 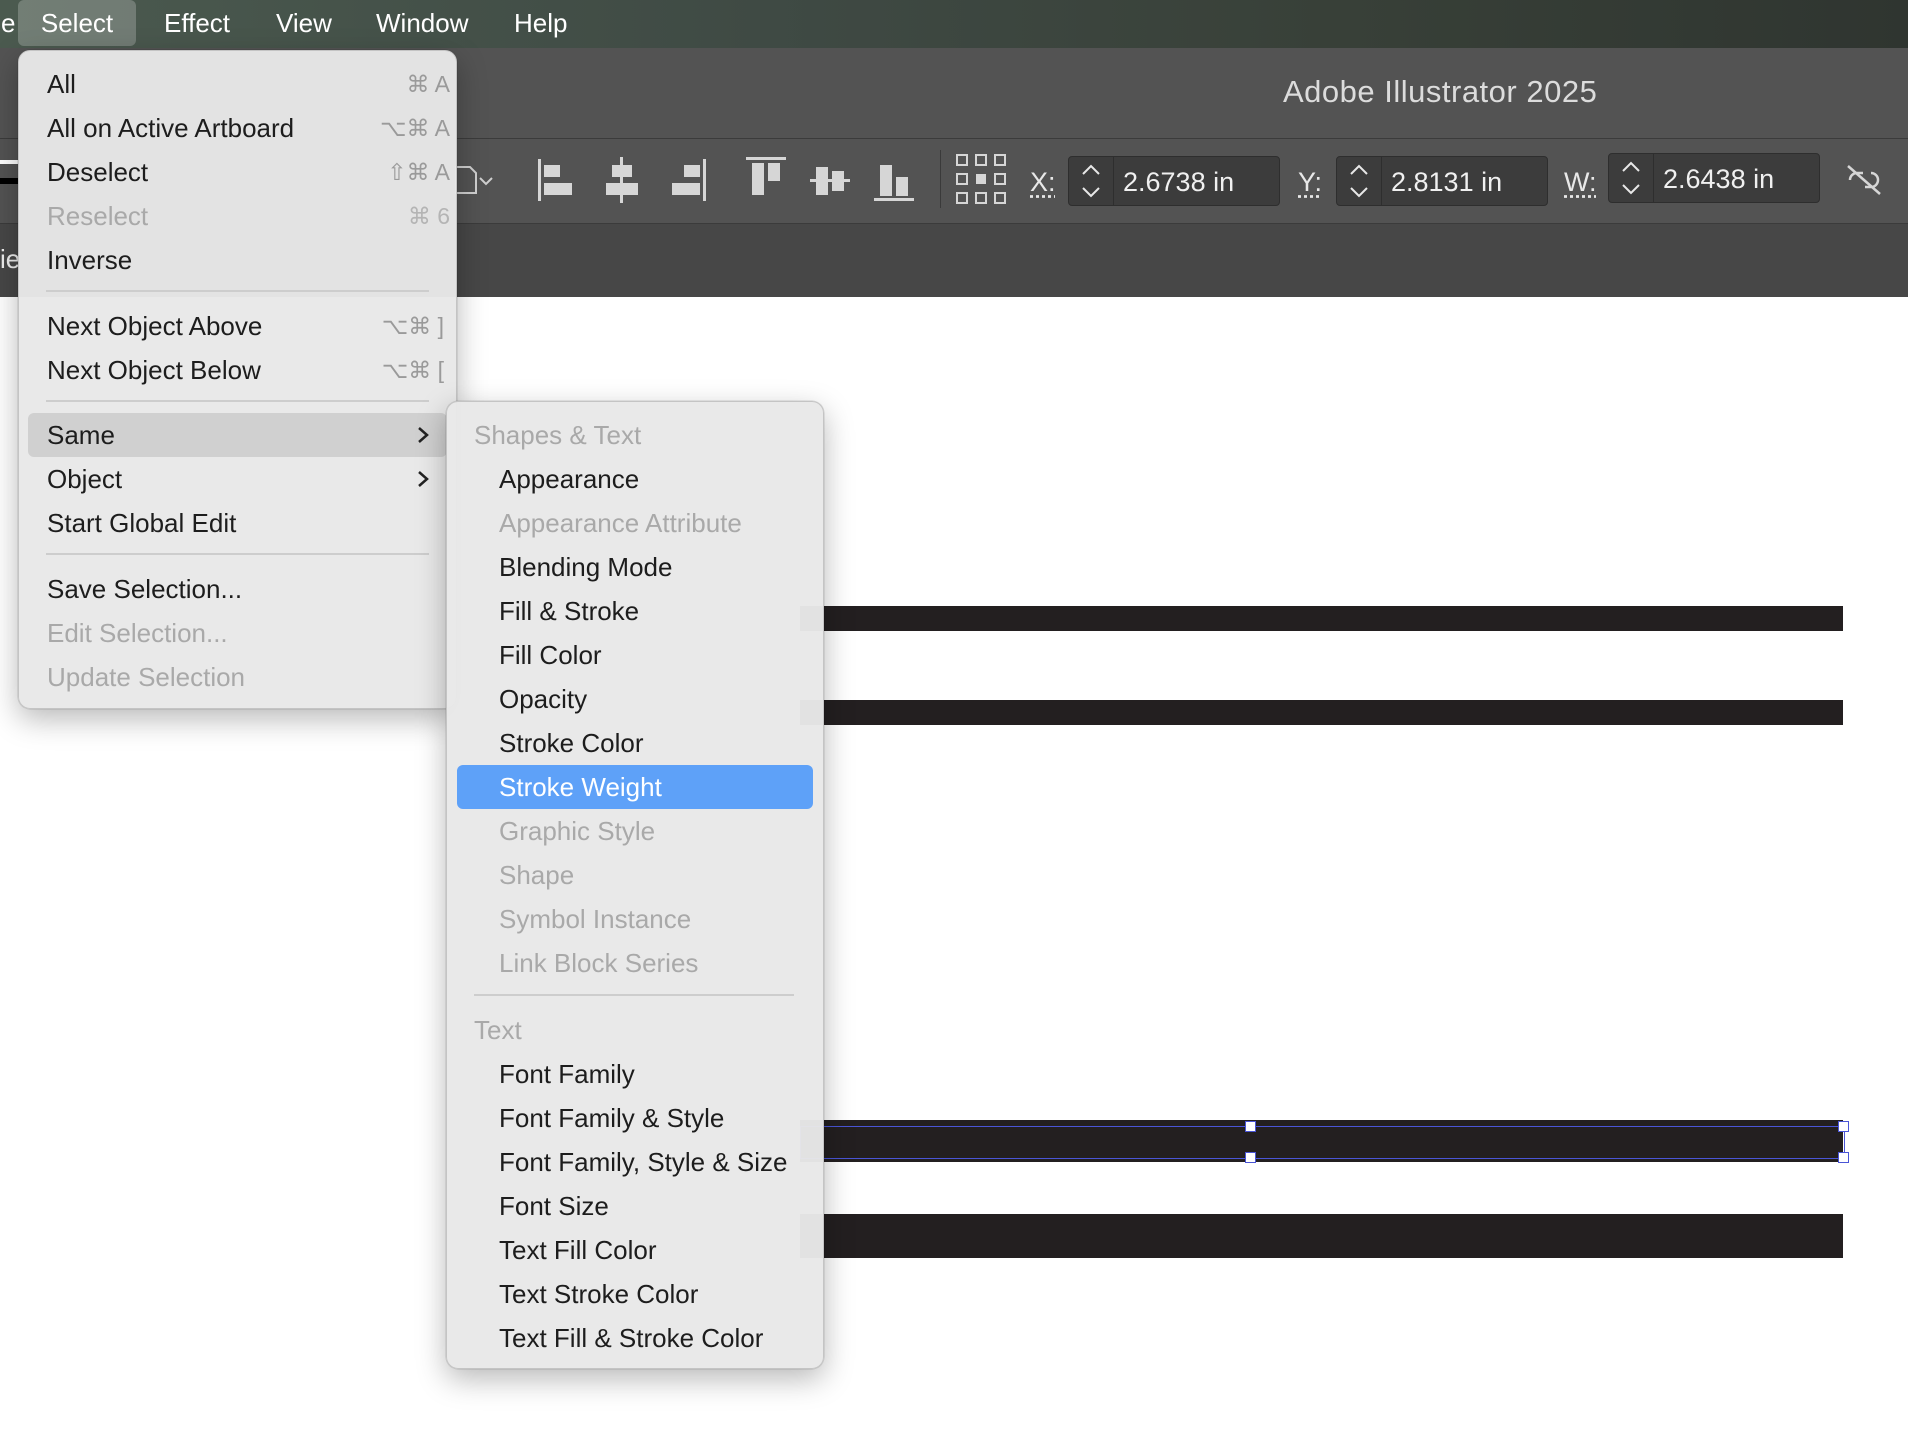 I want to click on menu-bar: e Select Effect View Window Help, so click(x=954, y=24).